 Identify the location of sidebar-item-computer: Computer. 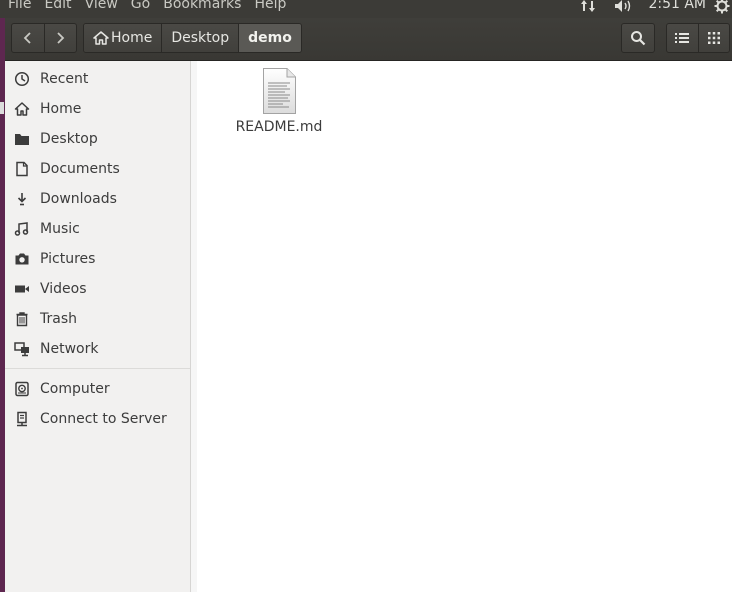
(97, 389).